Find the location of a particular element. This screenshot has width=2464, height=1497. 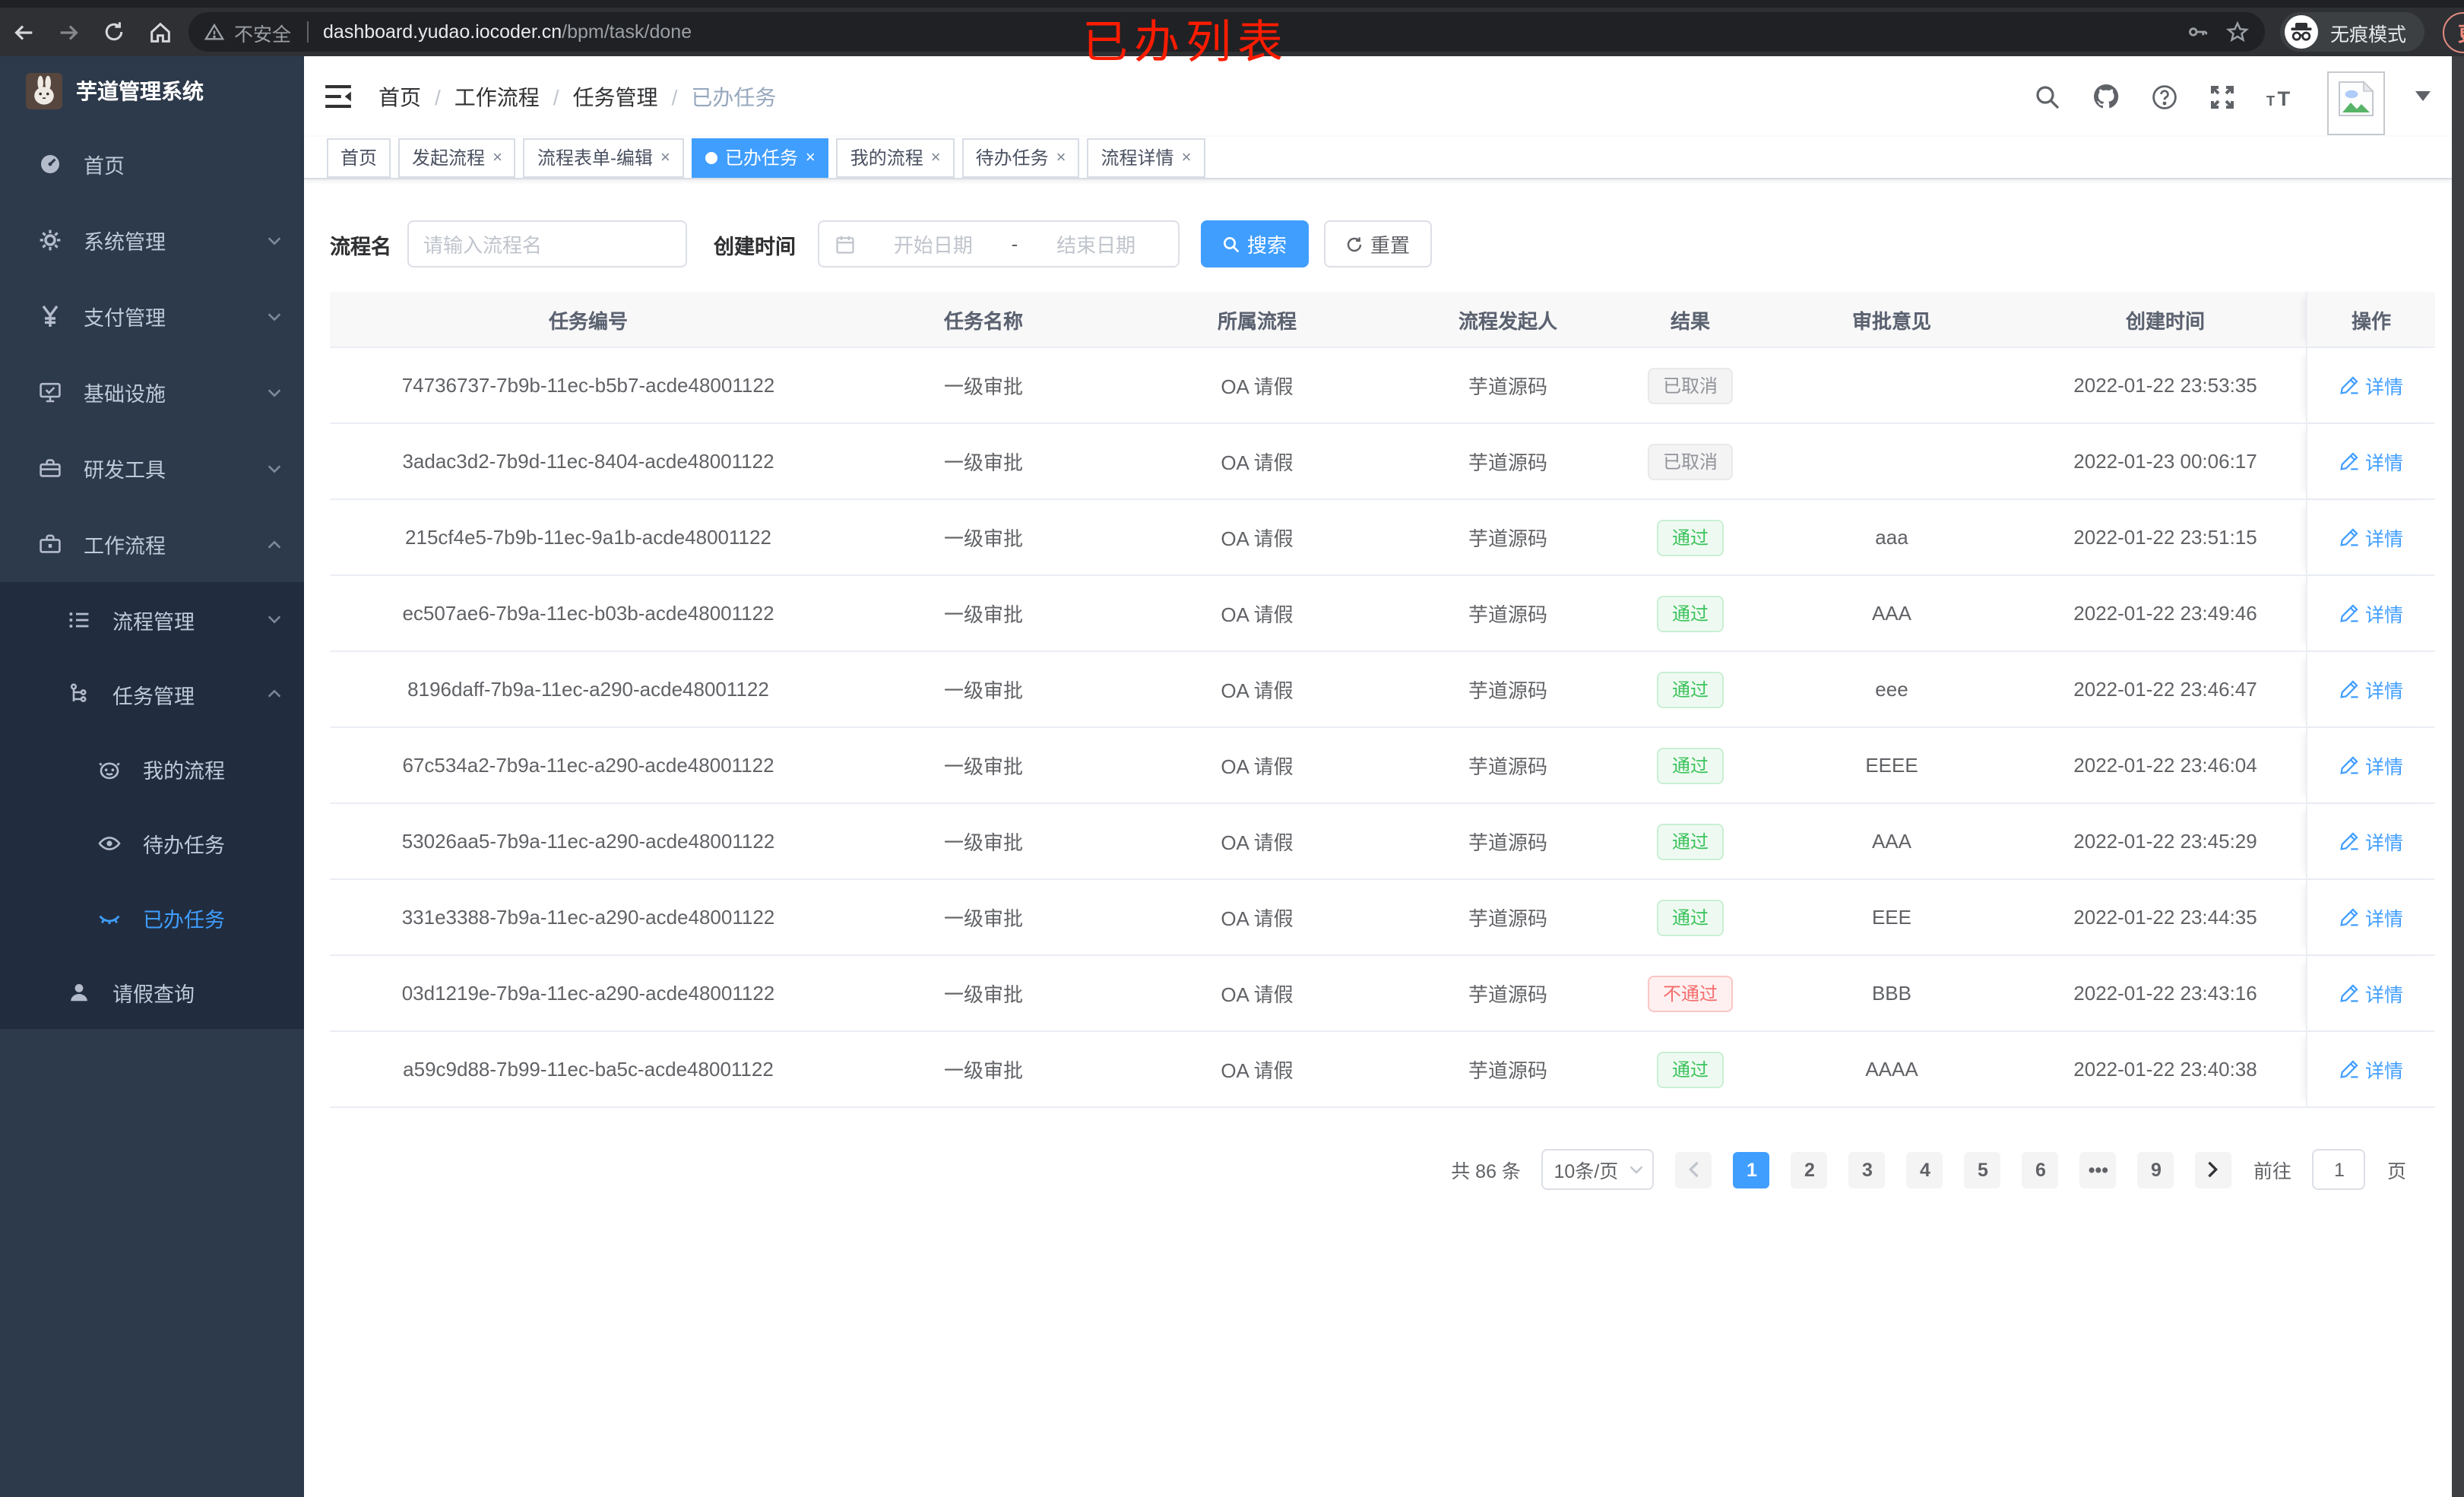

sidebar-collapse-button is located at coordinates (338, 96).